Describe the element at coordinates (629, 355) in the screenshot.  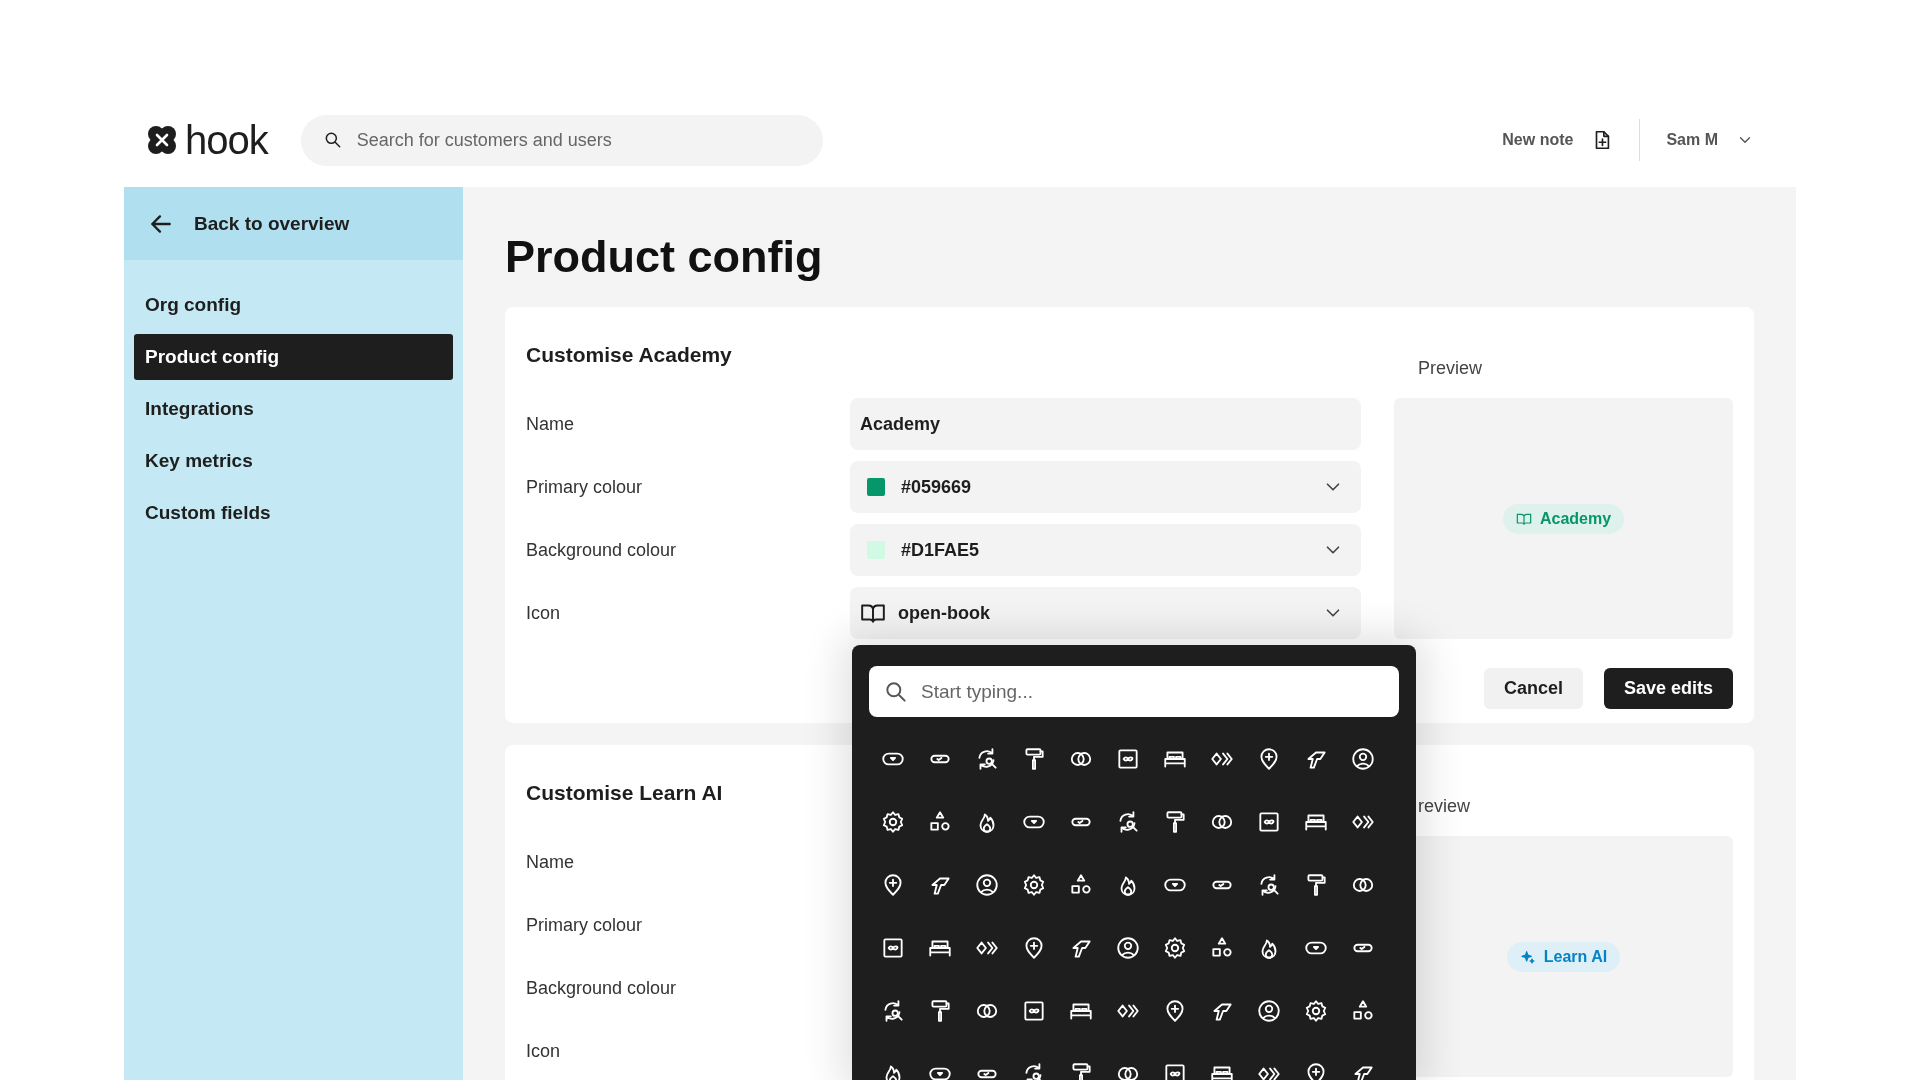
I see `card-title: Customise Academy` at that location.